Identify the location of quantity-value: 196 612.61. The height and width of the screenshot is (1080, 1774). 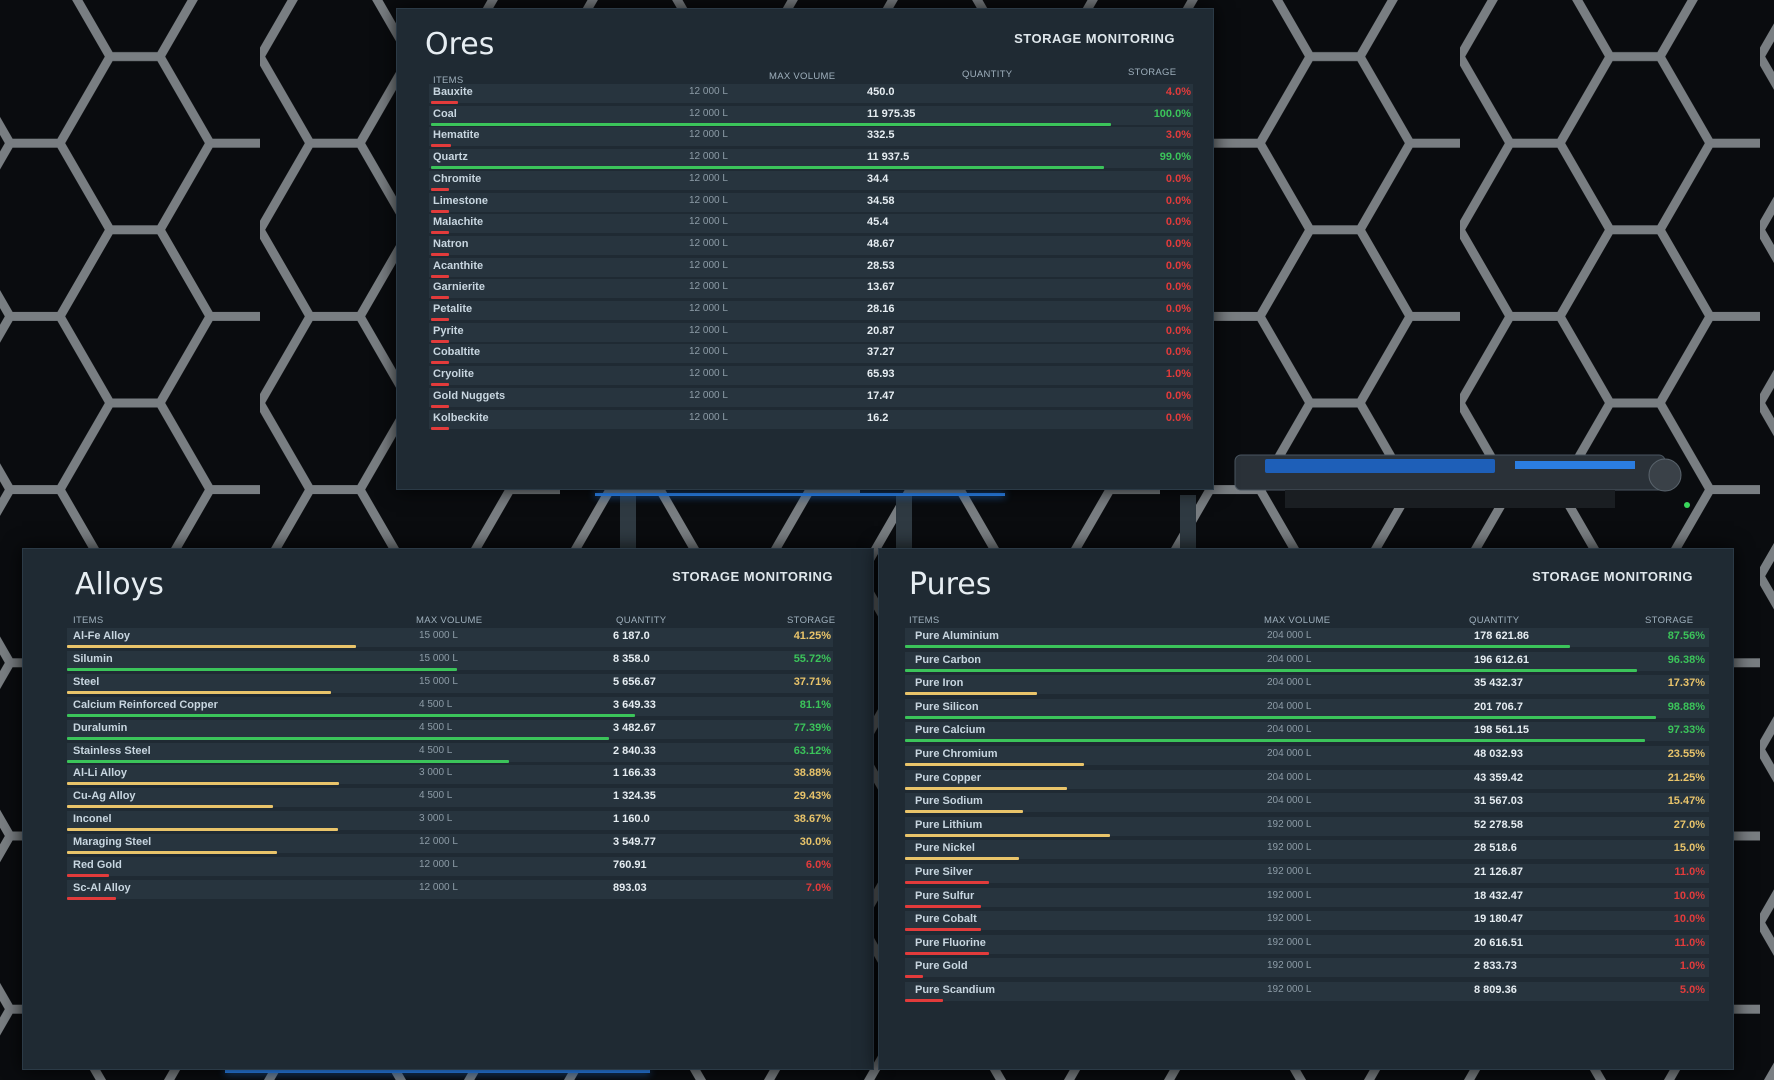
(1502, 659).